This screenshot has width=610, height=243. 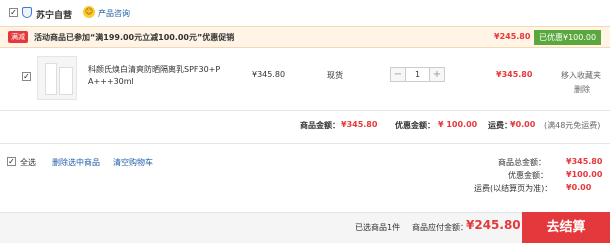 I want to click on shop-shipping-label: 运费：, so click(x=500, y=125).